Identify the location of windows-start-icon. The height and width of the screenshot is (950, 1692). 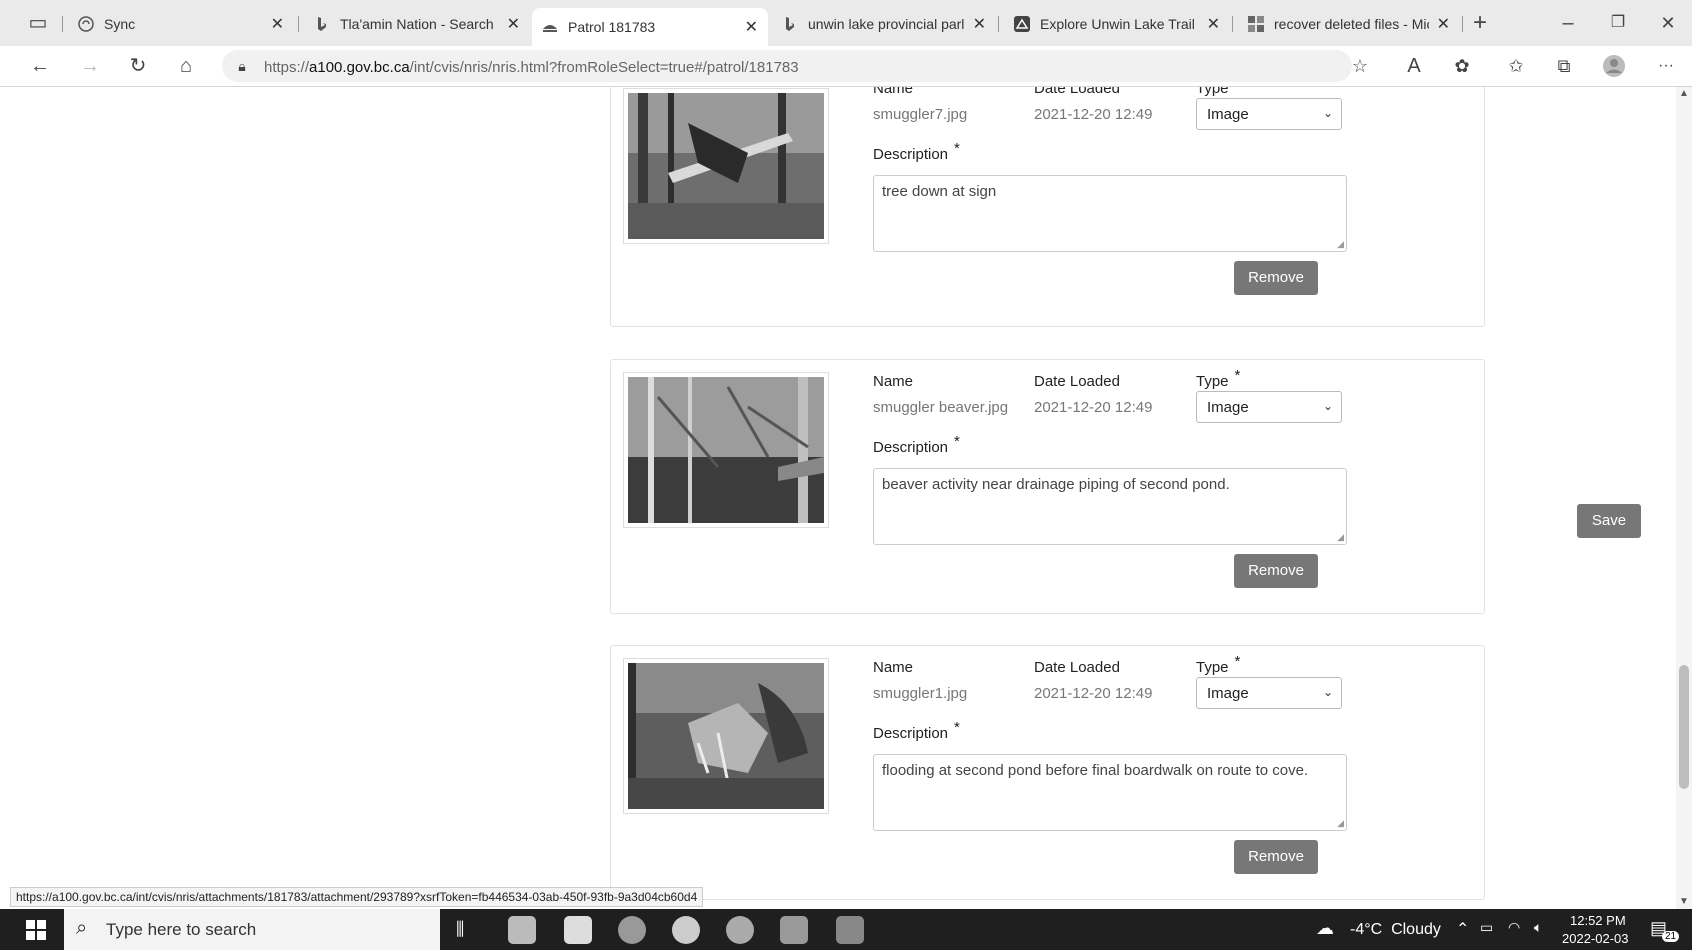
(36, 932).